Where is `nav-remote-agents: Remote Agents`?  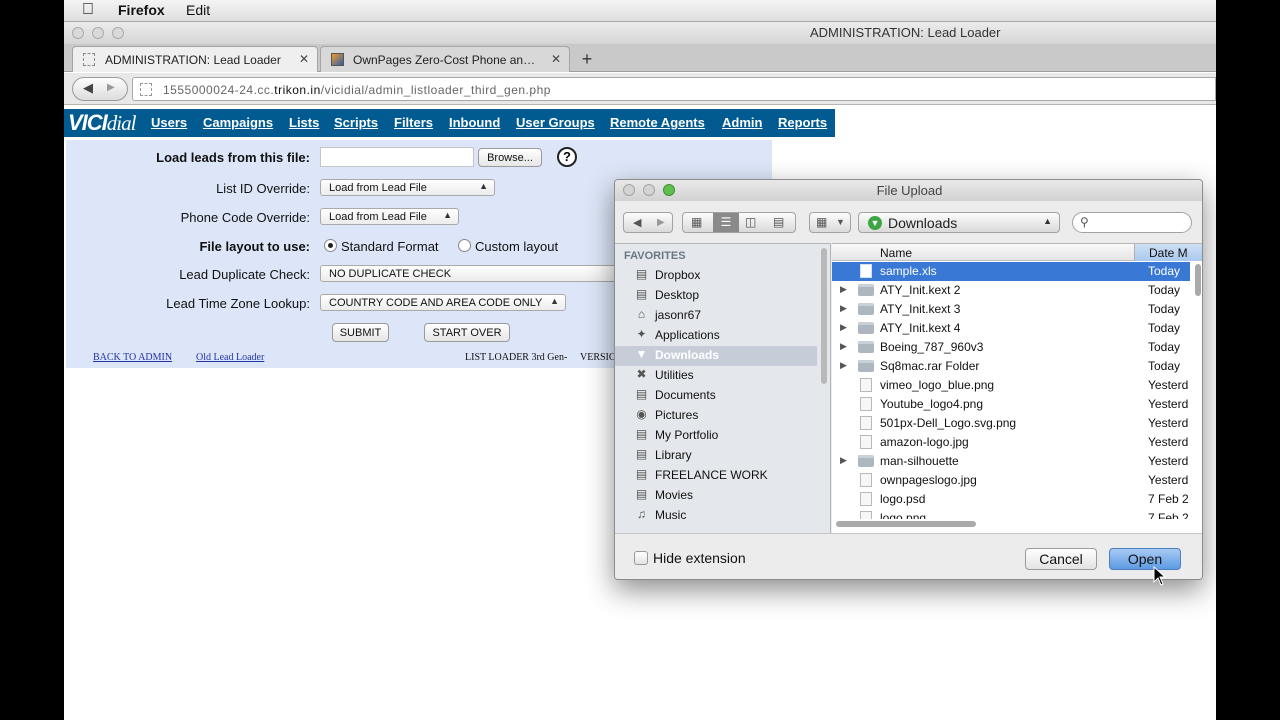
nav-remote-agents: Remote Agents is located at coordinates (657, 122).